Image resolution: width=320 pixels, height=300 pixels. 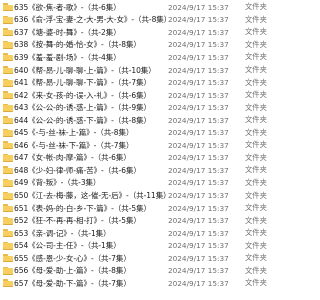 I want to click on file-name: 652《狂-不-再-再-相-打》-（共-5集）, so click(x=77, y=221).